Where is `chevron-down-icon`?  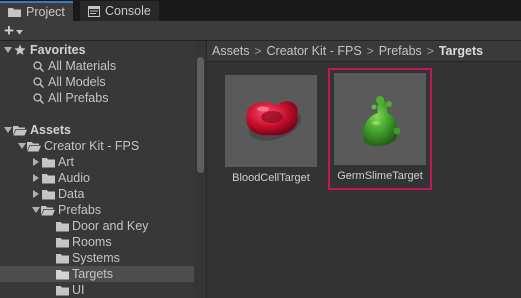 chevron-down-icon is located at coordinates (19, 31).